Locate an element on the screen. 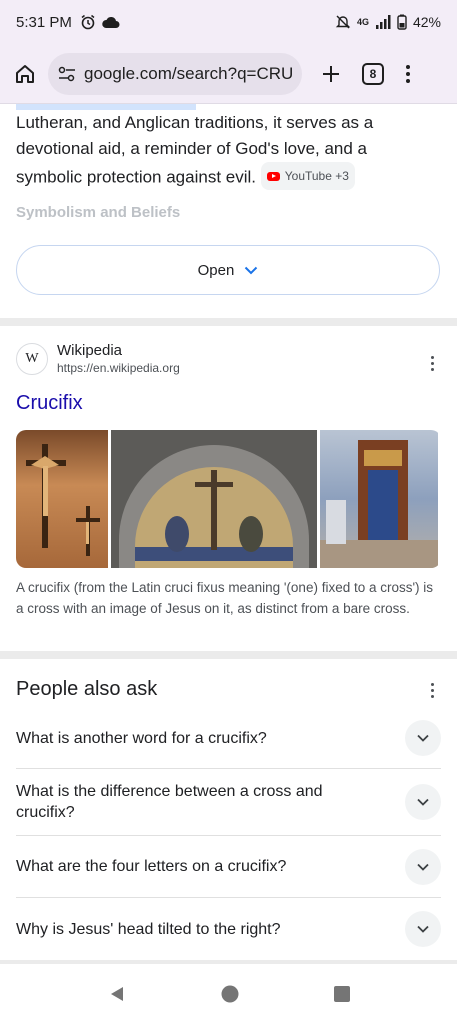 The width and height of the screenshot is (457, 1023). signal-icon is located at coordinates (383, 22).